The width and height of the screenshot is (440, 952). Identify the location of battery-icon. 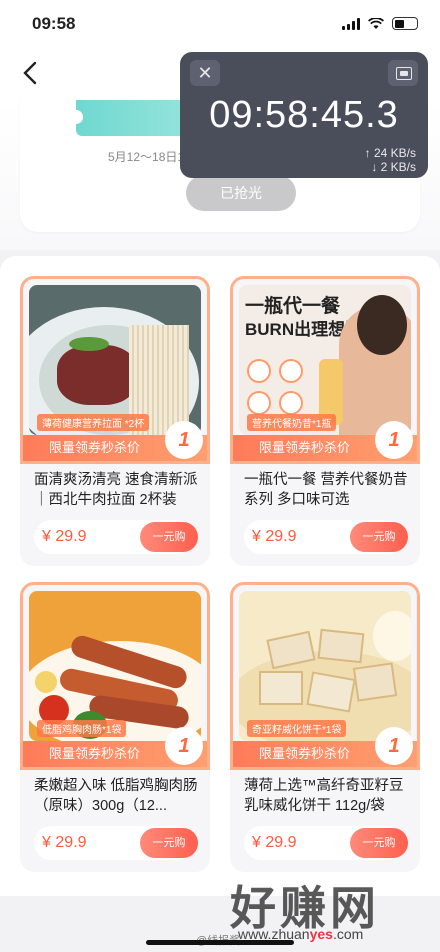
(405, 23).